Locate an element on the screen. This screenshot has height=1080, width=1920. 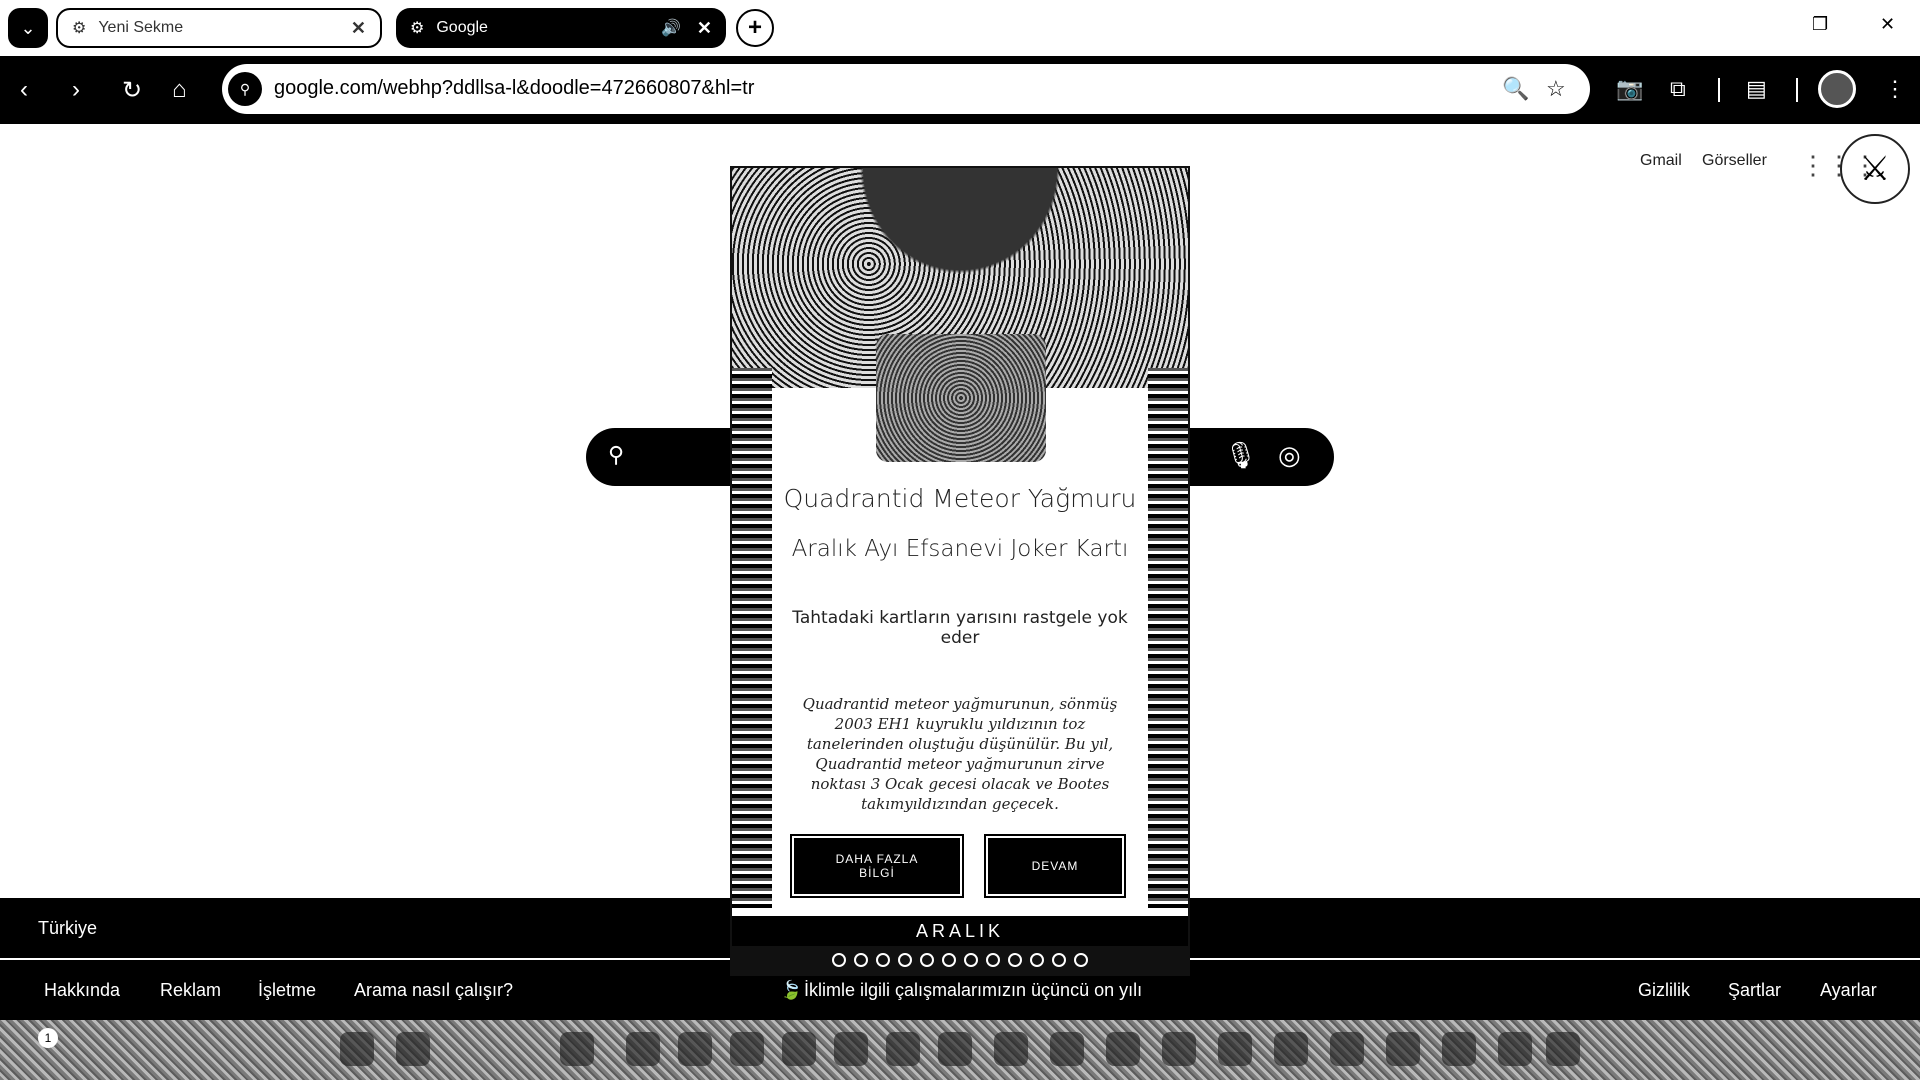
extensions-icon: ⧉ is located at coordinates (1678, 89).